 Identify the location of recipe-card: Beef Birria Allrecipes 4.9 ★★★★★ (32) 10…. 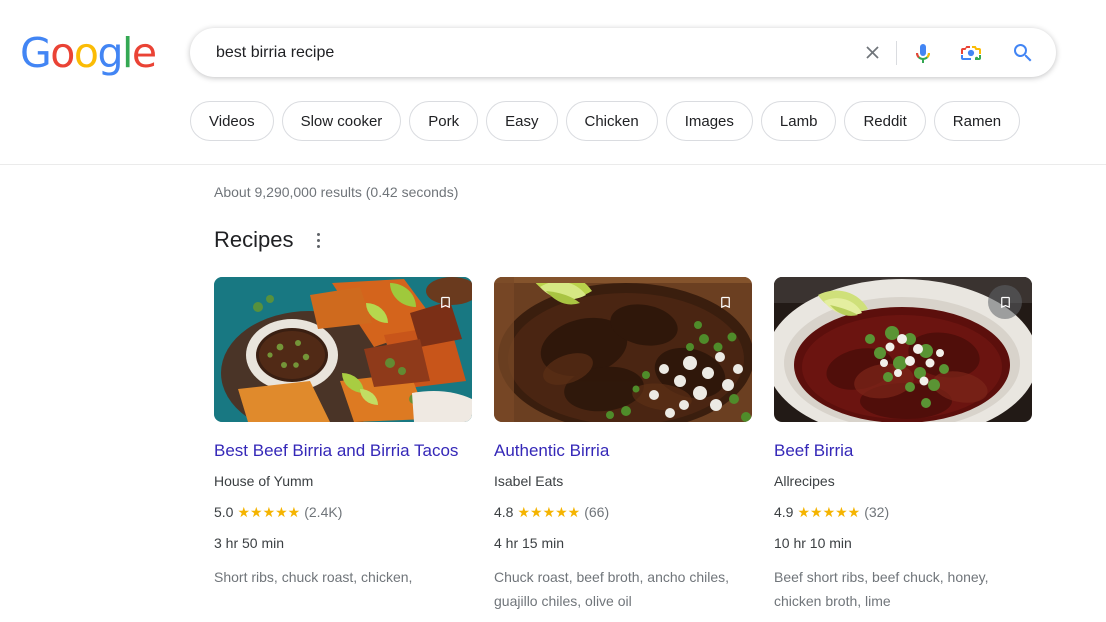
(903, 445).